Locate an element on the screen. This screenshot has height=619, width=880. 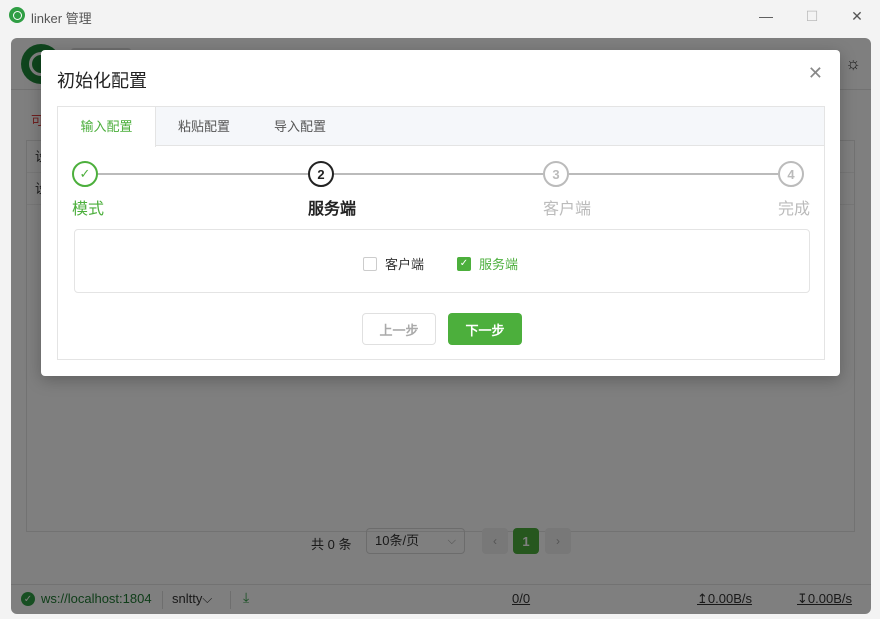
window-titlebar: linker 管理 — ☐ ✕ is located at coordinates (440, 16).